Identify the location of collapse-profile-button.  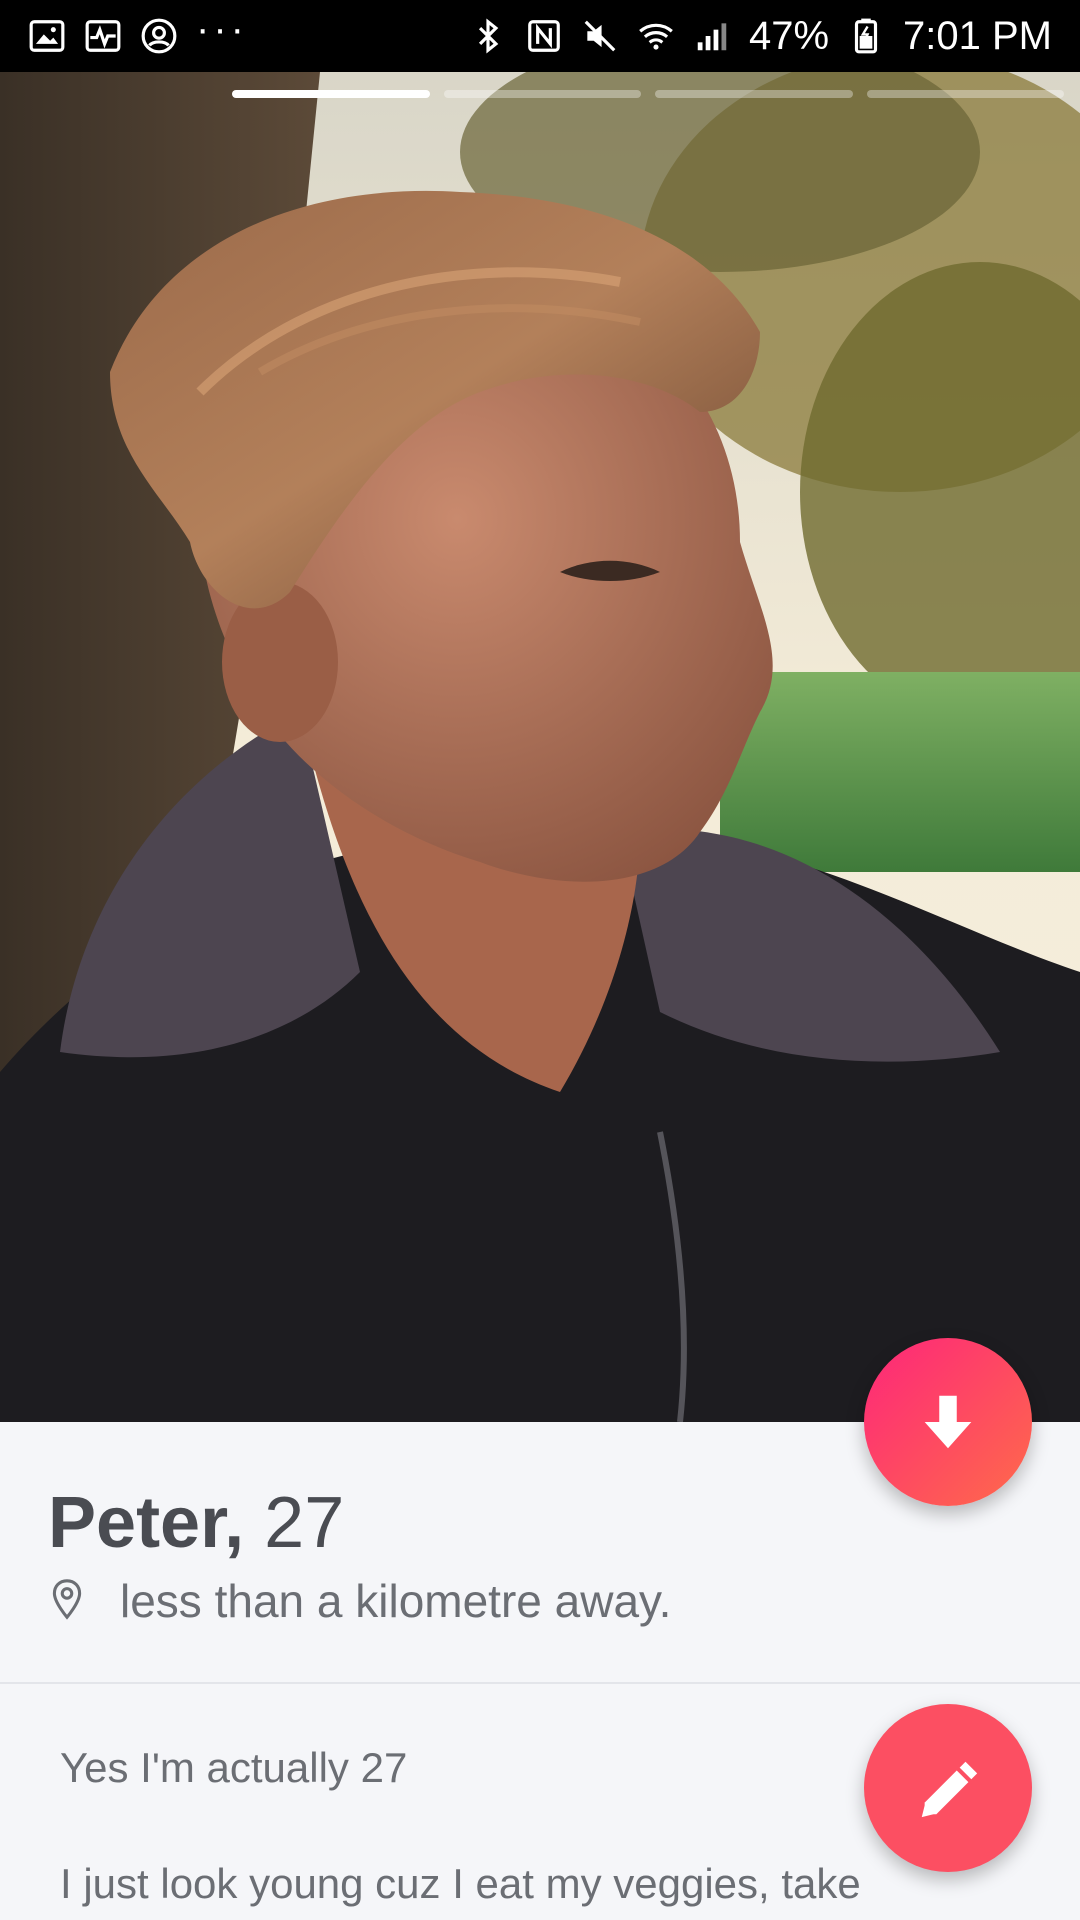
(948, 1422).